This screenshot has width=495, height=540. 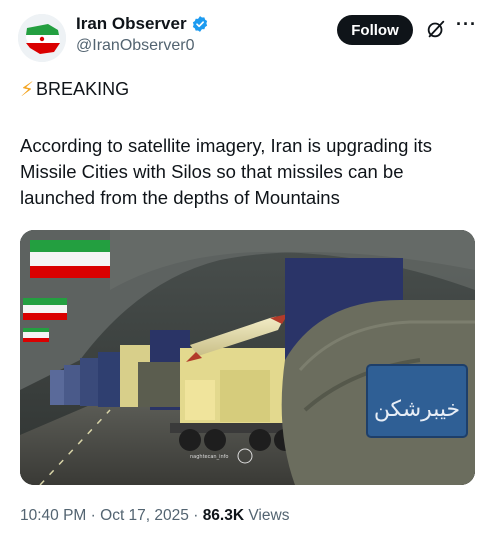 I want to click on media-sign-text: خیبرشکن, so click(x=417, y=409).